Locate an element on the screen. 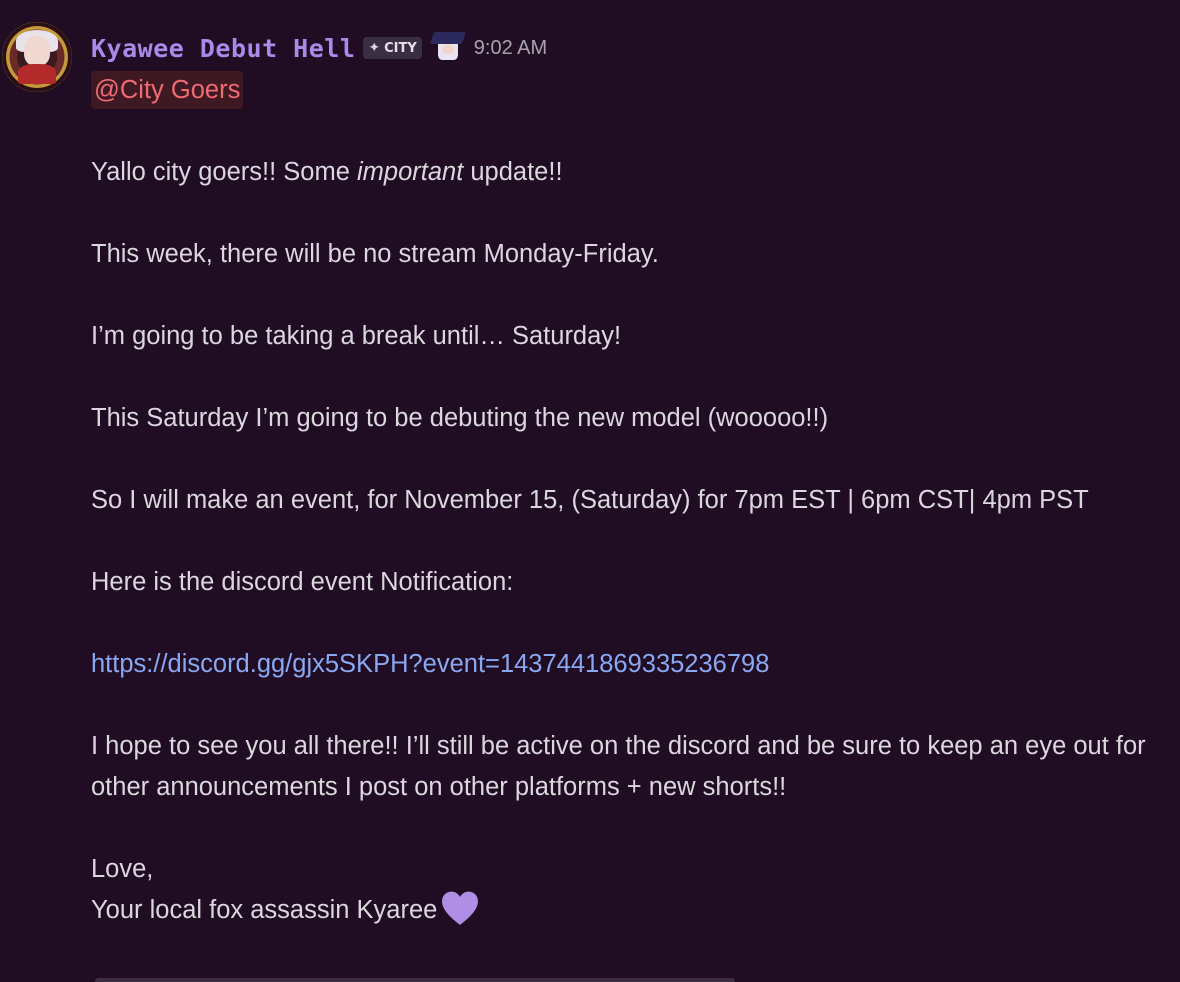 The height and width of the screenshot is (982, 1180). role-icon is located at coordinates (447, 48).